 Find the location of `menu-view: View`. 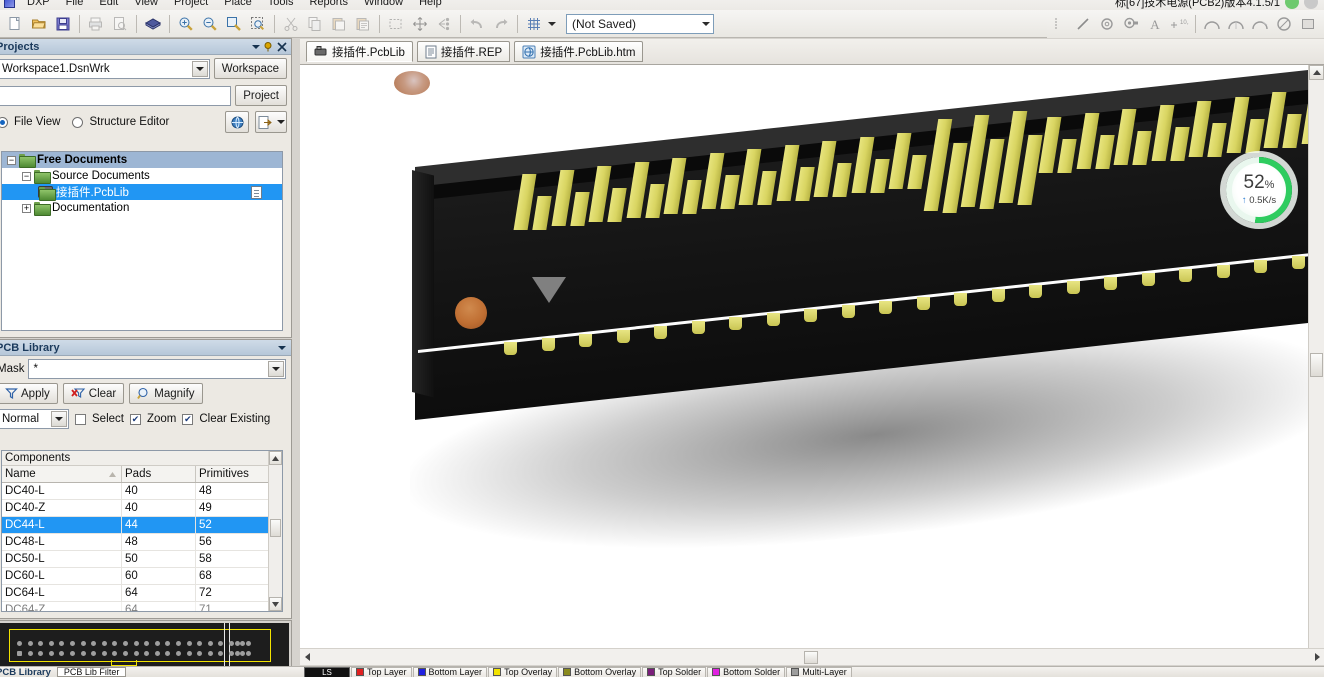

menu-view: View is located at coordinates (146, 4).